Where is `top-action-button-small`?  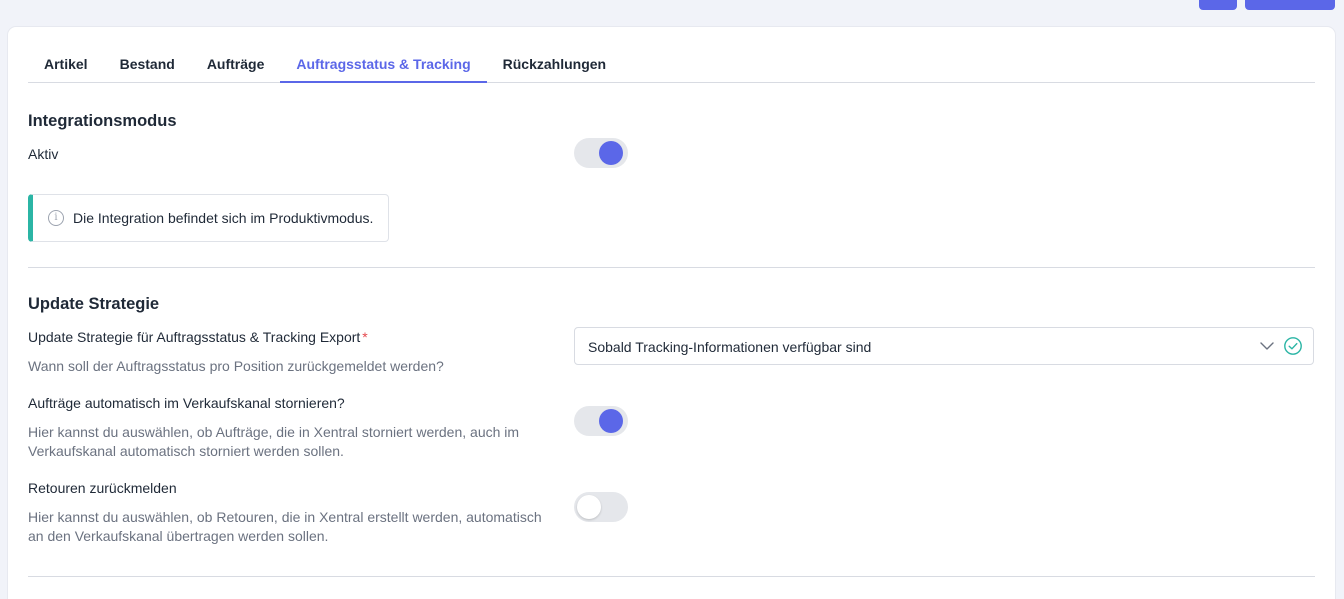
top-action-button-small is located at coordinates (1218, 5).